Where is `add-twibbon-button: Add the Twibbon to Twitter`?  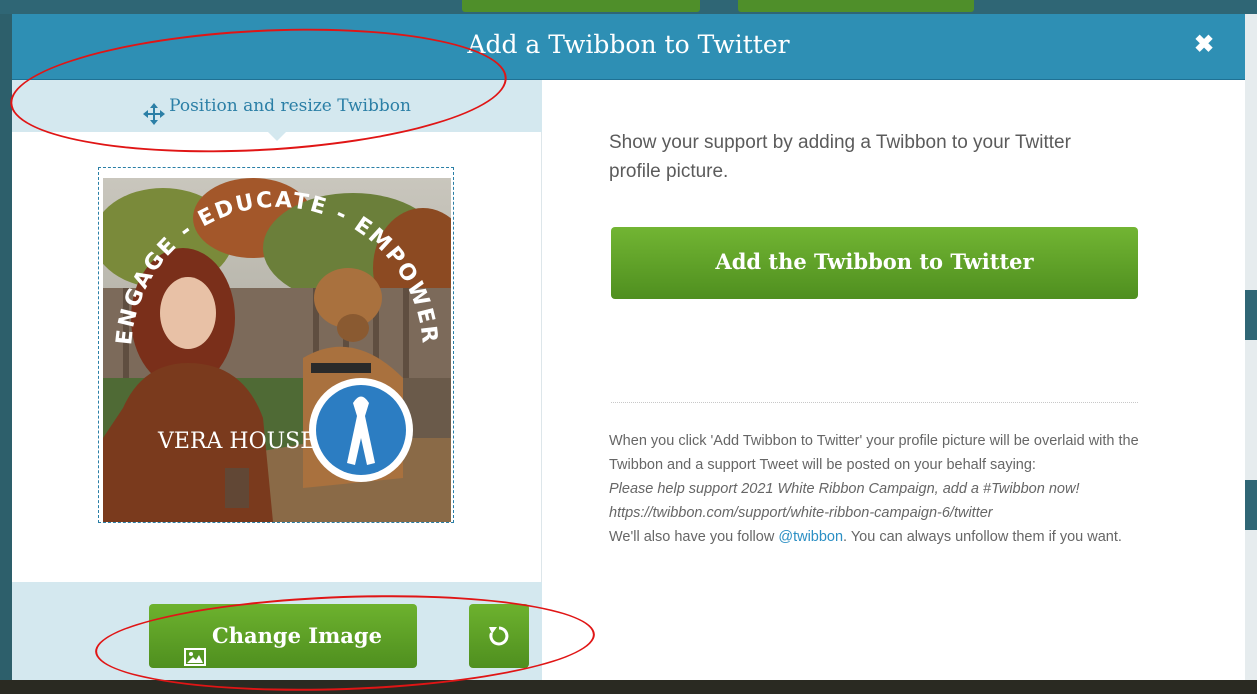
add-twibbon-button: Add the Twibbon to Twitter is located at coordinates (874, 263).